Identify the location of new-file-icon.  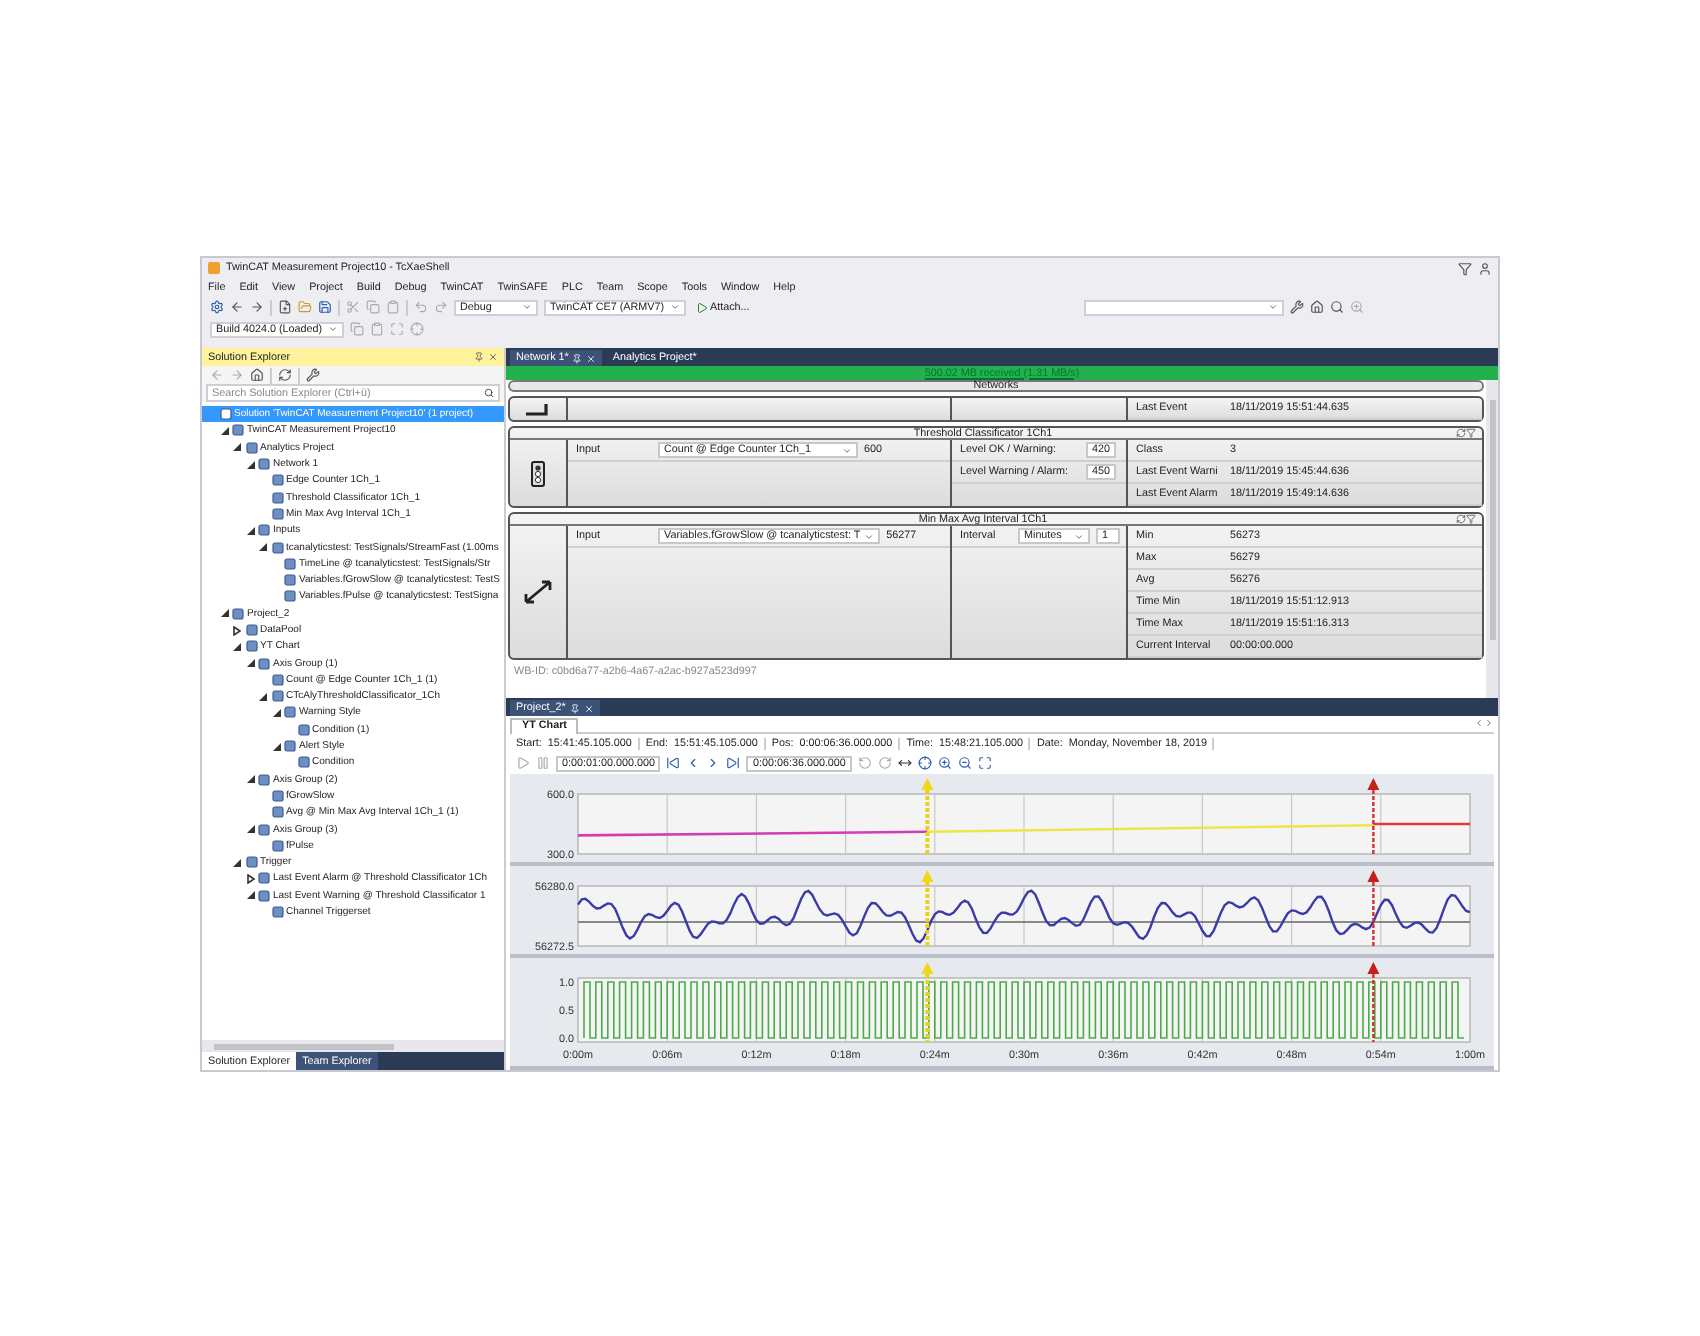
(285, 307).